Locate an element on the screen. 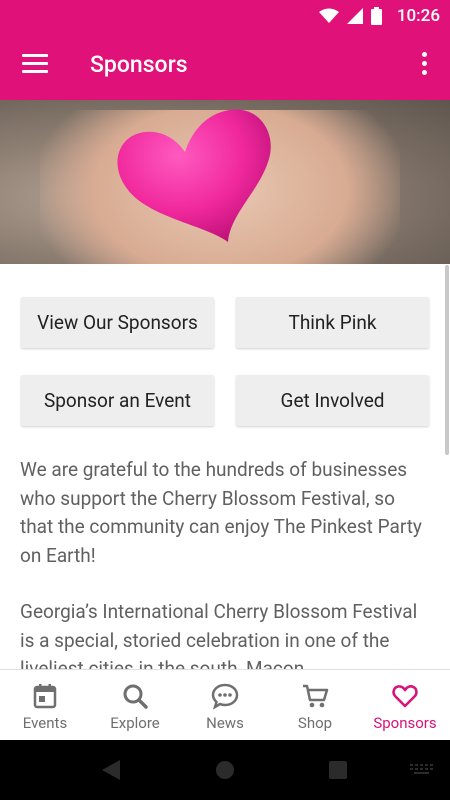  nav-tab-explore: Explore is located at coordinates (135, 705).